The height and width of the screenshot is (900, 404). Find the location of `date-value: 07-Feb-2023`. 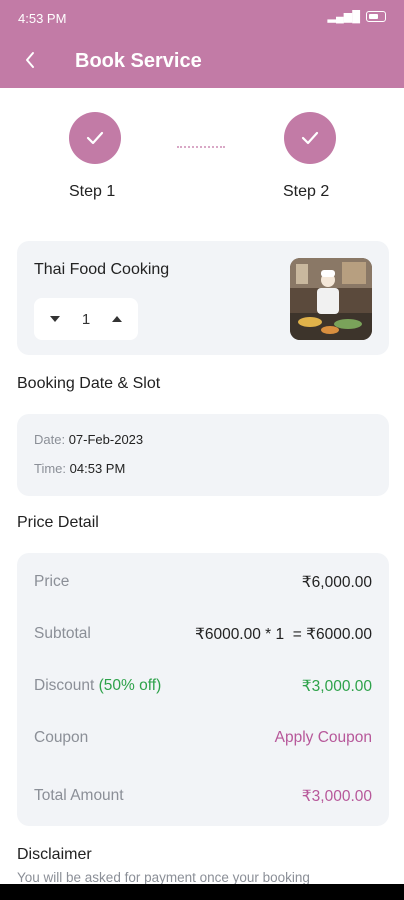

date-value: 07-Feb-2023 is located at coordinates (106, 439).